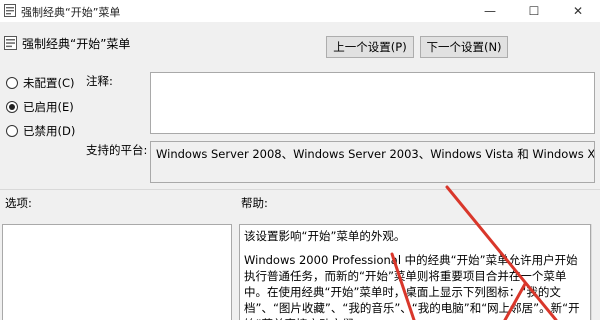 The height and width of the screenshot is (320, 600). Describe the element at coordinates (254, 203) in the screenshot. I see `help-label: 帮助:` at that location.